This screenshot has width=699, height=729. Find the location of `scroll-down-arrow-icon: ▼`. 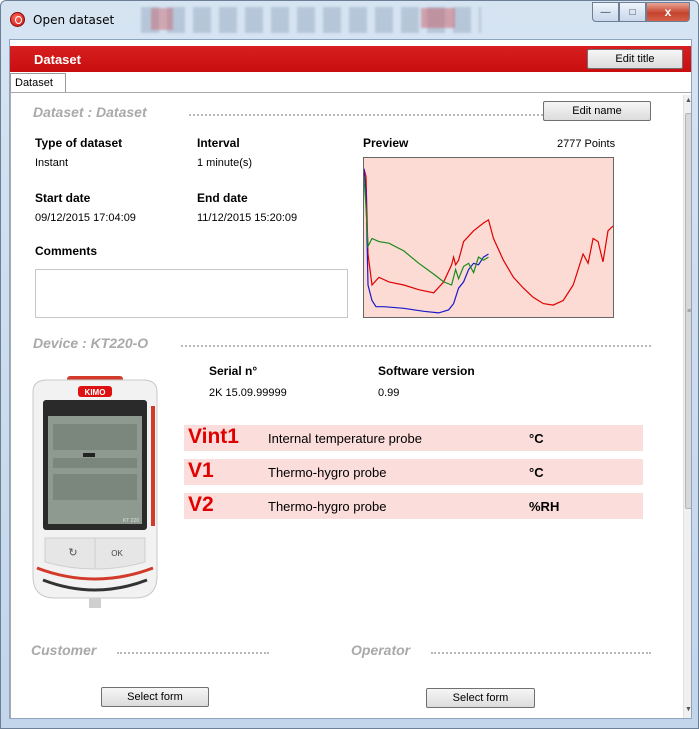

scroll-down-arrow-icon: ▼ is located at coordinates (687, 712).